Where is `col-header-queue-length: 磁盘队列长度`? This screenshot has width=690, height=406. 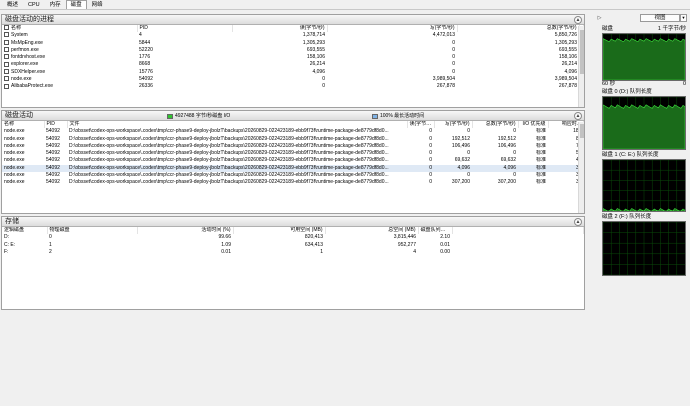 col-header-queue-length: 磁盘队列长度 is located at coordinates (435, 231).